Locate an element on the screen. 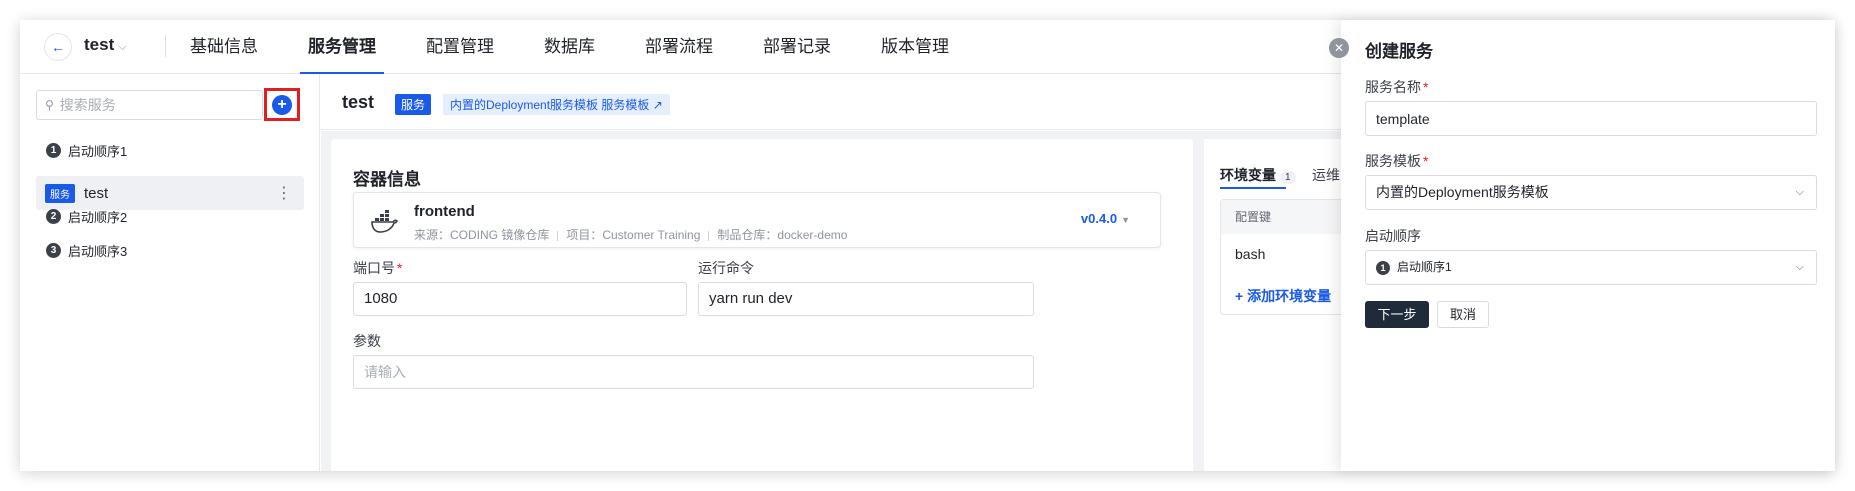 The width and height of the screenshot is (1855, 491). plus-icon: + is located at coordinates (282, 104).